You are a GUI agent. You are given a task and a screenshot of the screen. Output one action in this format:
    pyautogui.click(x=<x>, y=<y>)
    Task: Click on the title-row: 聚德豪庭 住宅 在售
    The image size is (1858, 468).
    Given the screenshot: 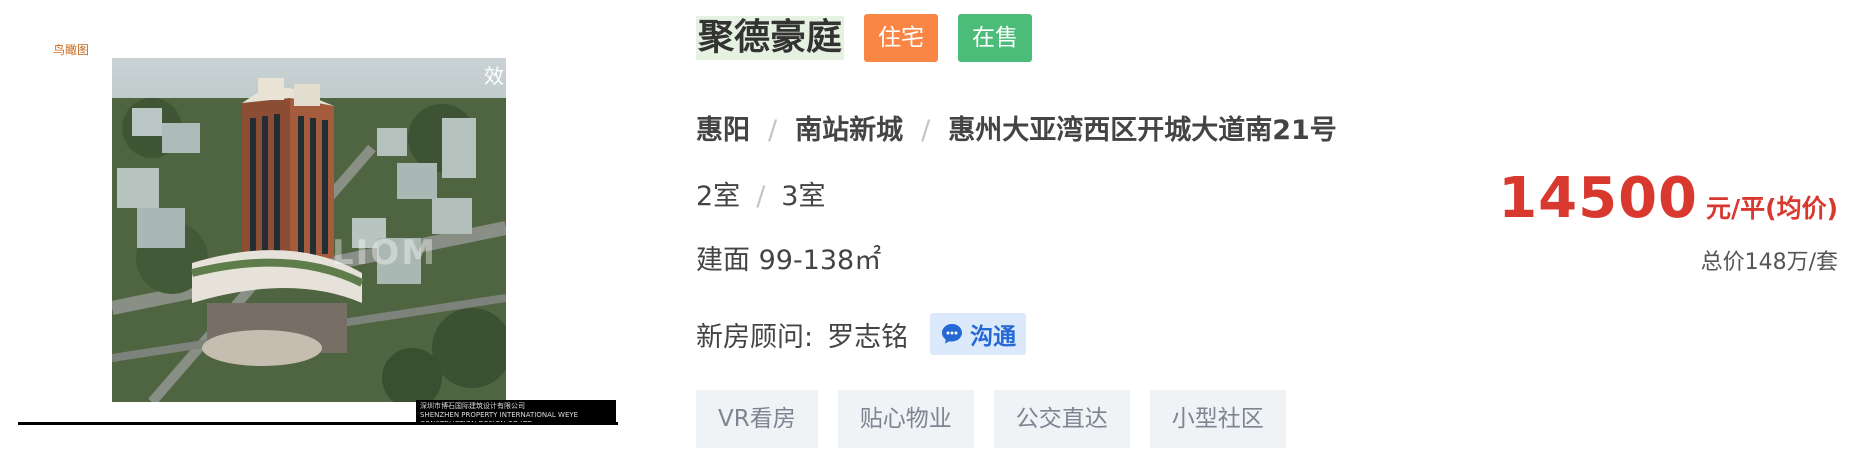 What is the action you would take?
    pyautogui.click(x=864, y=38)
    